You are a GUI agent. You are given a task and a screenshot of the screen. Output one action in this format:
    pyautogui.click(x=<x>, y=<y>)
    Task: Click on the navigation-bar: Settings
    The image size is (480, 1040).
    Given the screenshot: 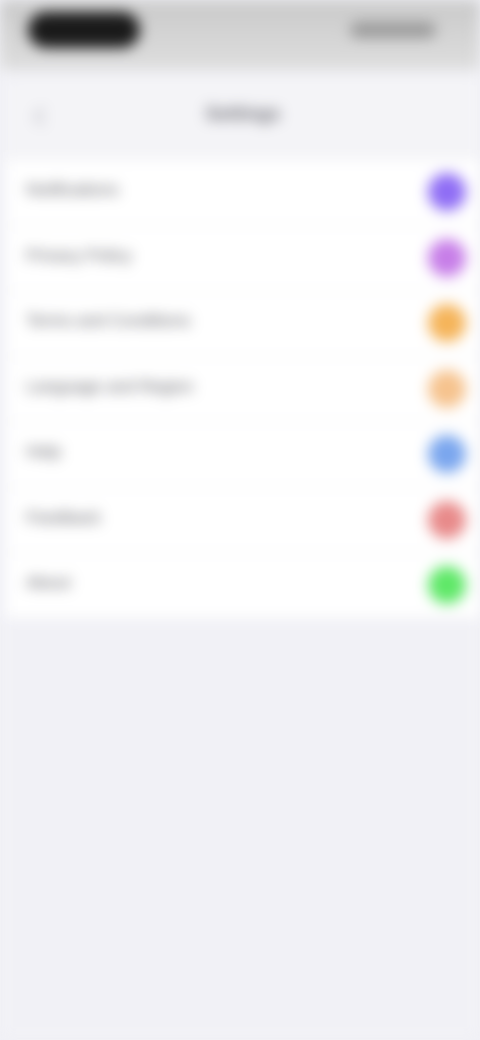 What is the action you would take?
    pyautogui.click(x=243, y=118)
    